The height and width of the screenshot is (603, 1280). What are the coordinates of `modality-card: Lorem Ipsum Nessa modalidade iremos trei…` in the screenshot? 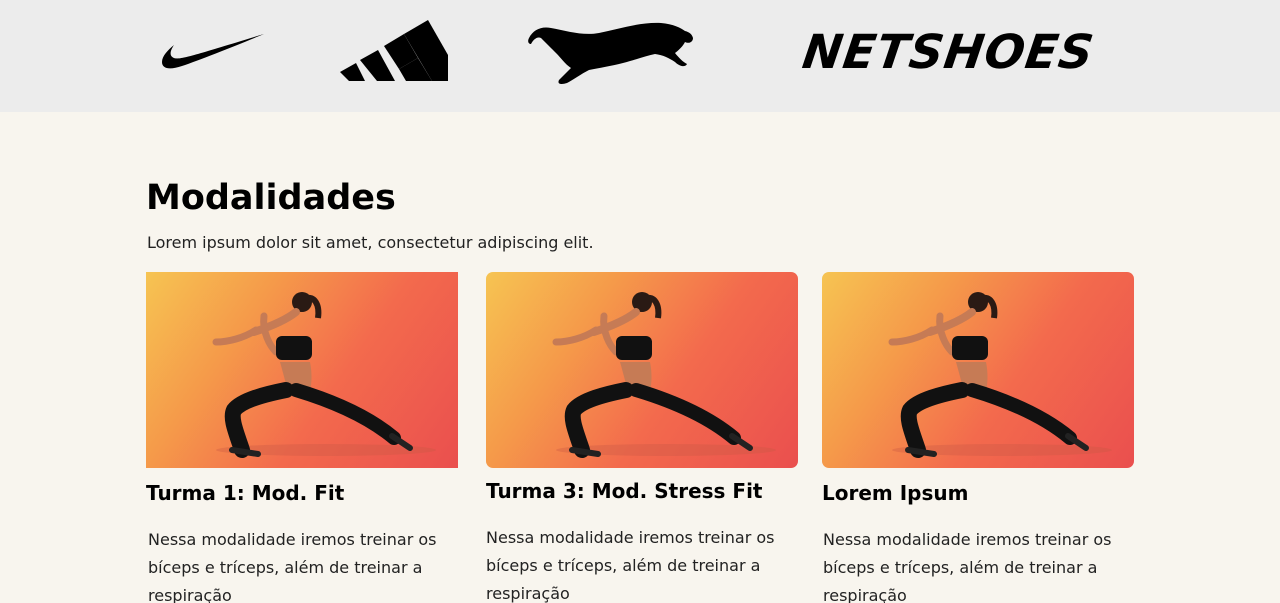 It's located at (978, 437).